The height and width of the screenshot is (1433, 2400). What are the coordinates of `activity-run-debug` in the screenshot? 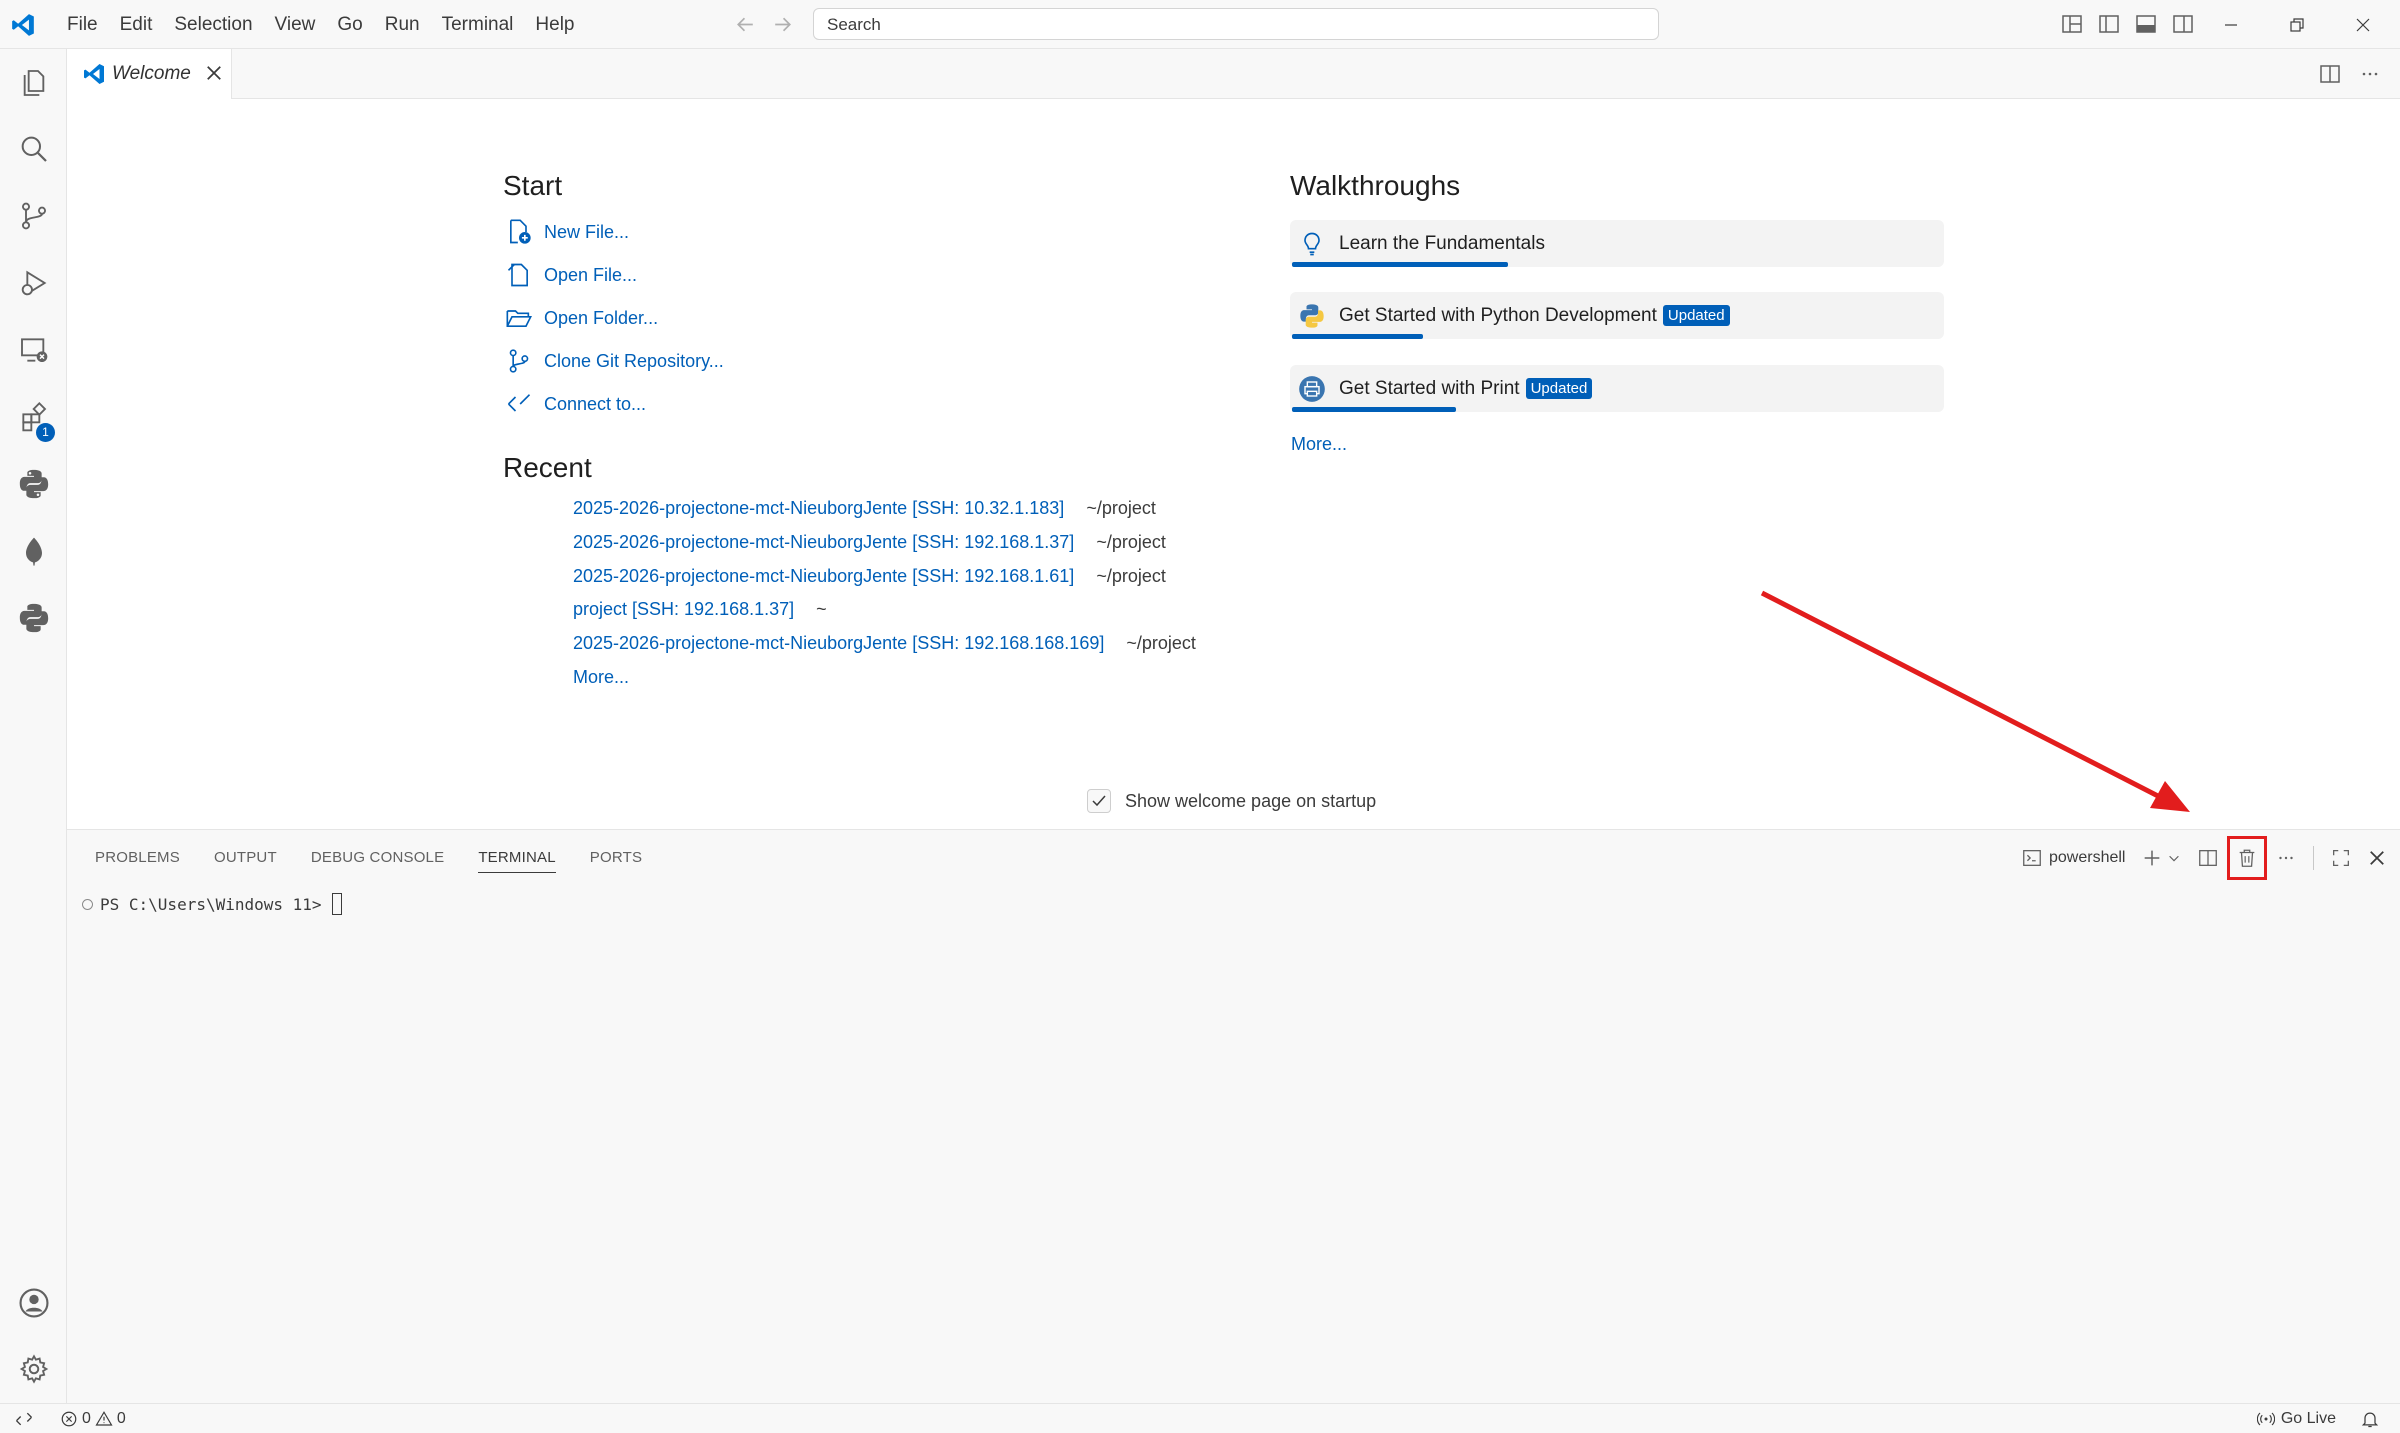 It's located at (33, 283).